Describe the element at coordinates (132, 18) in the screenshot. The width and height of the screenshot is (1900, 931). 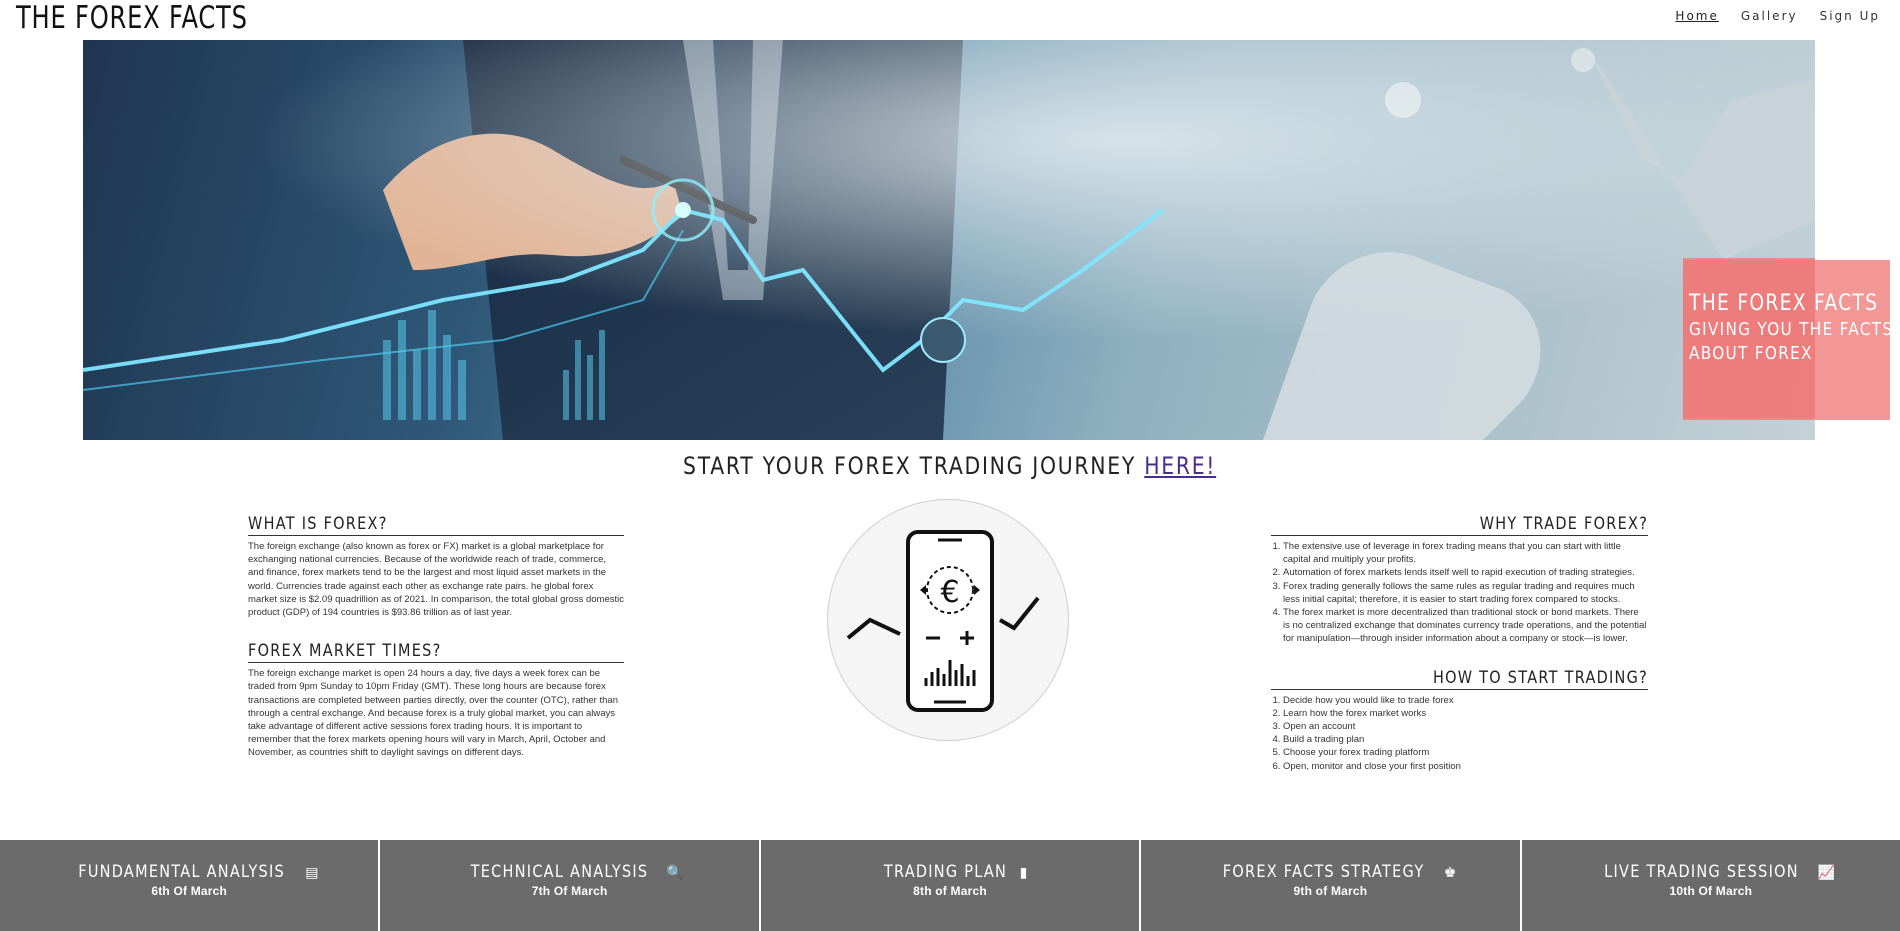
I see `site-logo: THE FOREX FACTS` at that location.